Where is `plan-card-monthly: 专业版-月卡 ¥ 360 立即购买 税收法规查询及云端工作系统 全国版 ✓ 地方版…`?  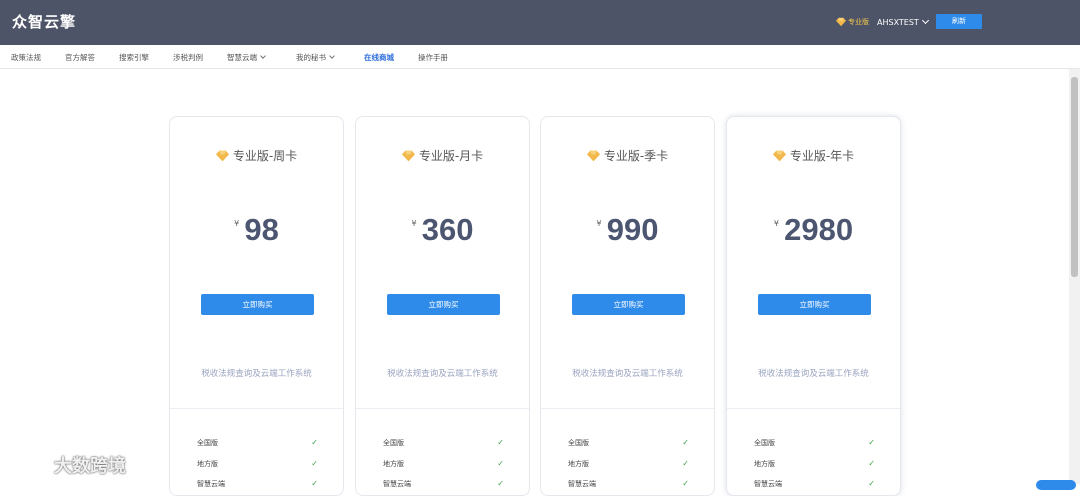
plan-card-monthly: 专业版-月卡 ¥ 360 立即购买 税收法规查询及云端工作系统 全国版 ✓ 地方版… is located at coordinates (442, 306).